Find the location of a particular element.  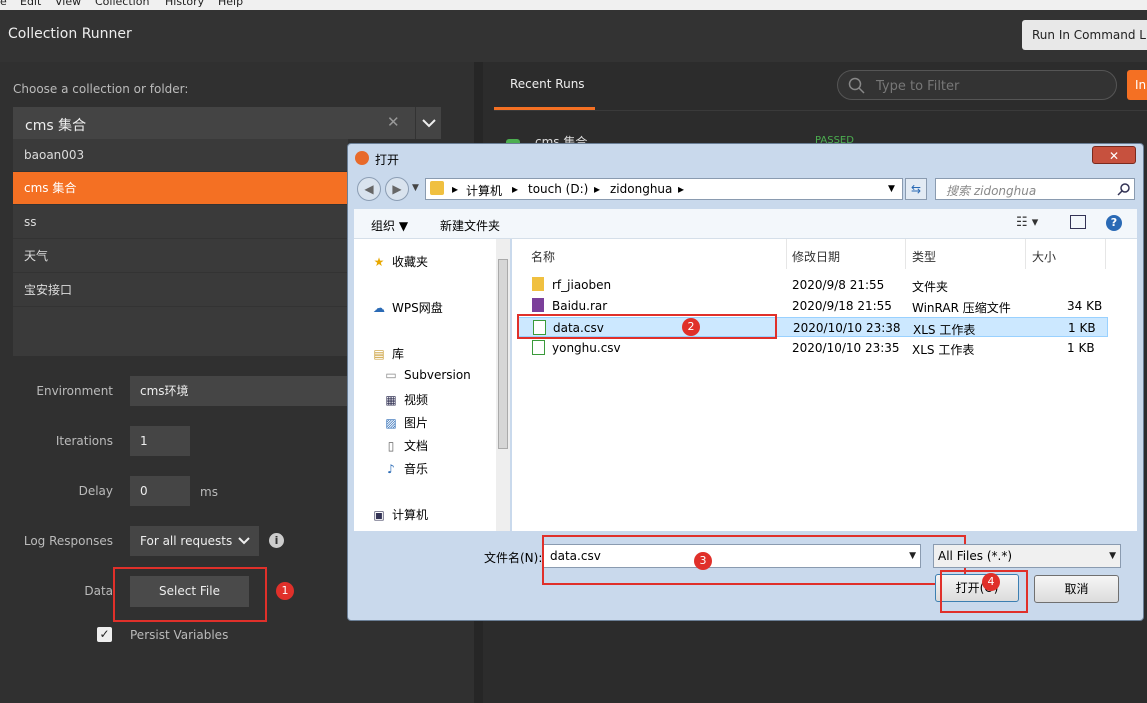

chevron-down-icon is located at coordinates (428, 123).